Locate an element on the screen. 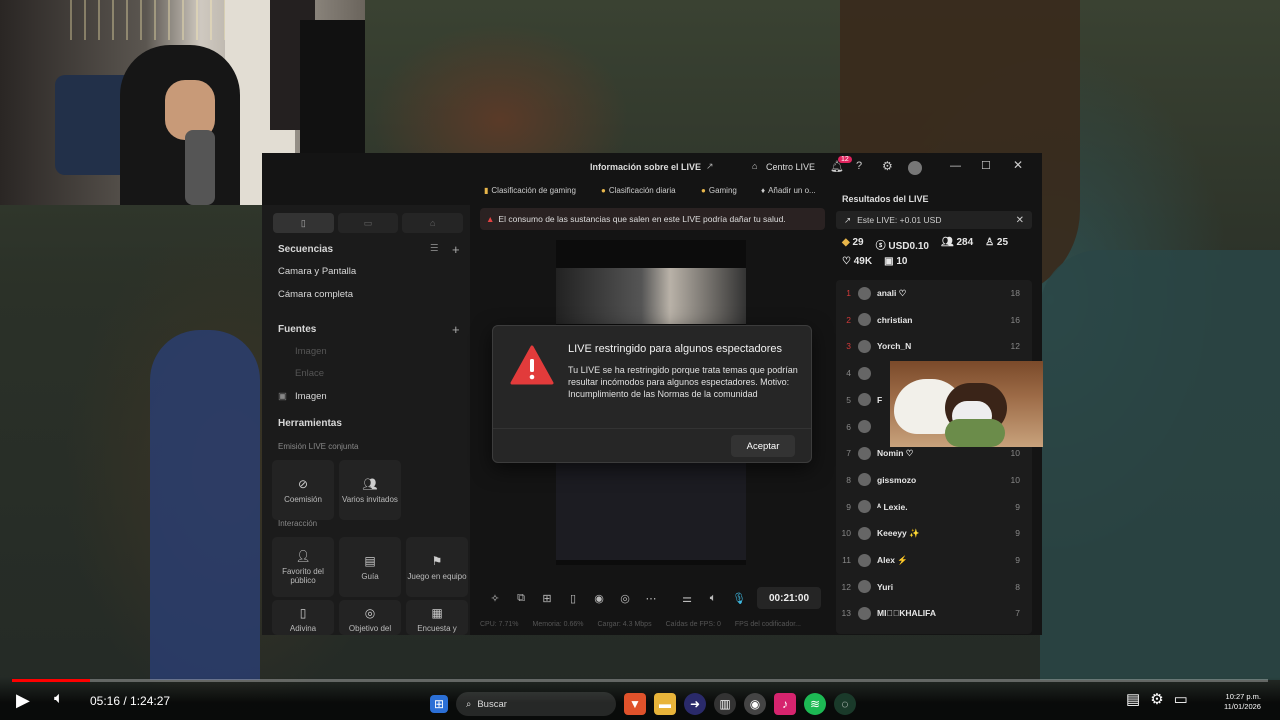 The image size is (1280, 720). list-item: 2 christian 16 is located at coordinates (934, 320).